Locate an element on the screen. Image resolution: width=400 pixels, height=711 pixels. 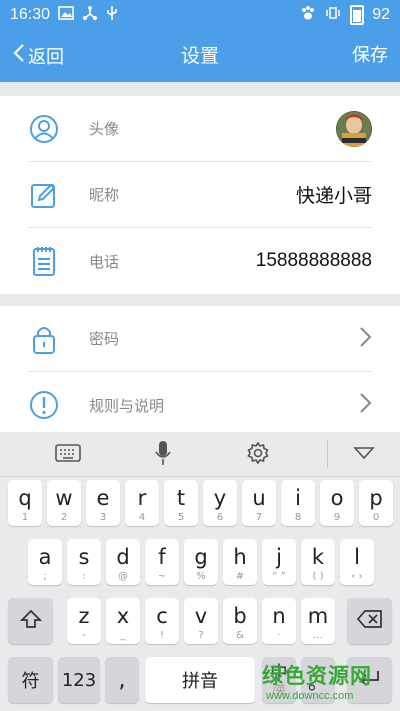
info-icon is located at coordinates (44, 405).